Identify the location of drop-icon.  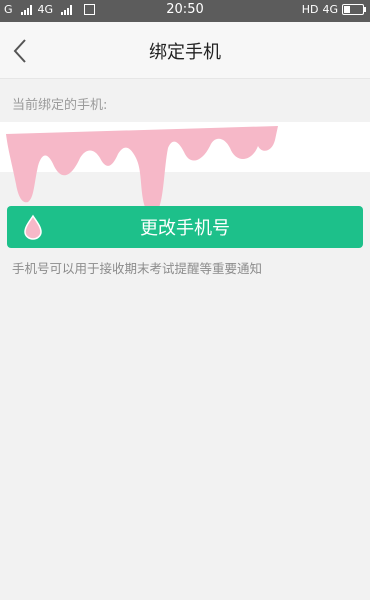
(33, 227).